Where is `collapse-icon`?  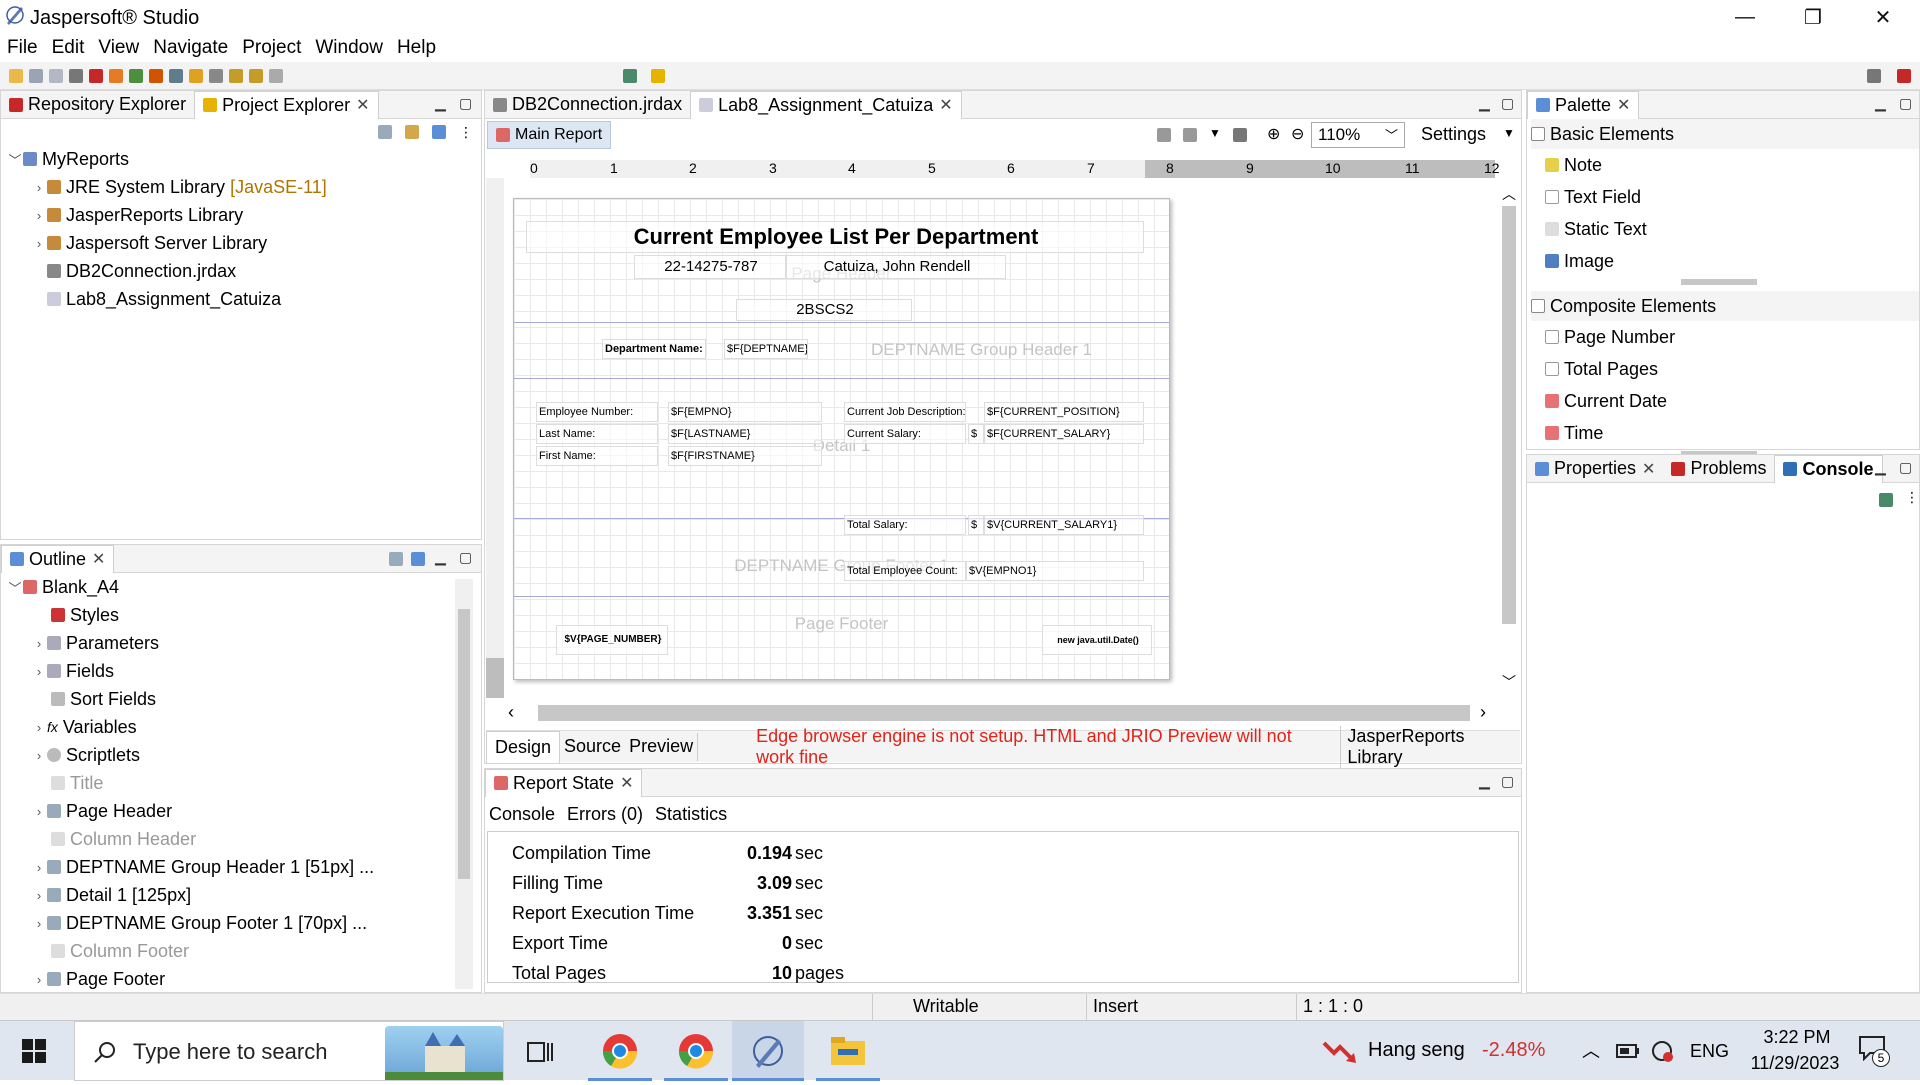
collapse-icon is located at coordinates (396, 559).